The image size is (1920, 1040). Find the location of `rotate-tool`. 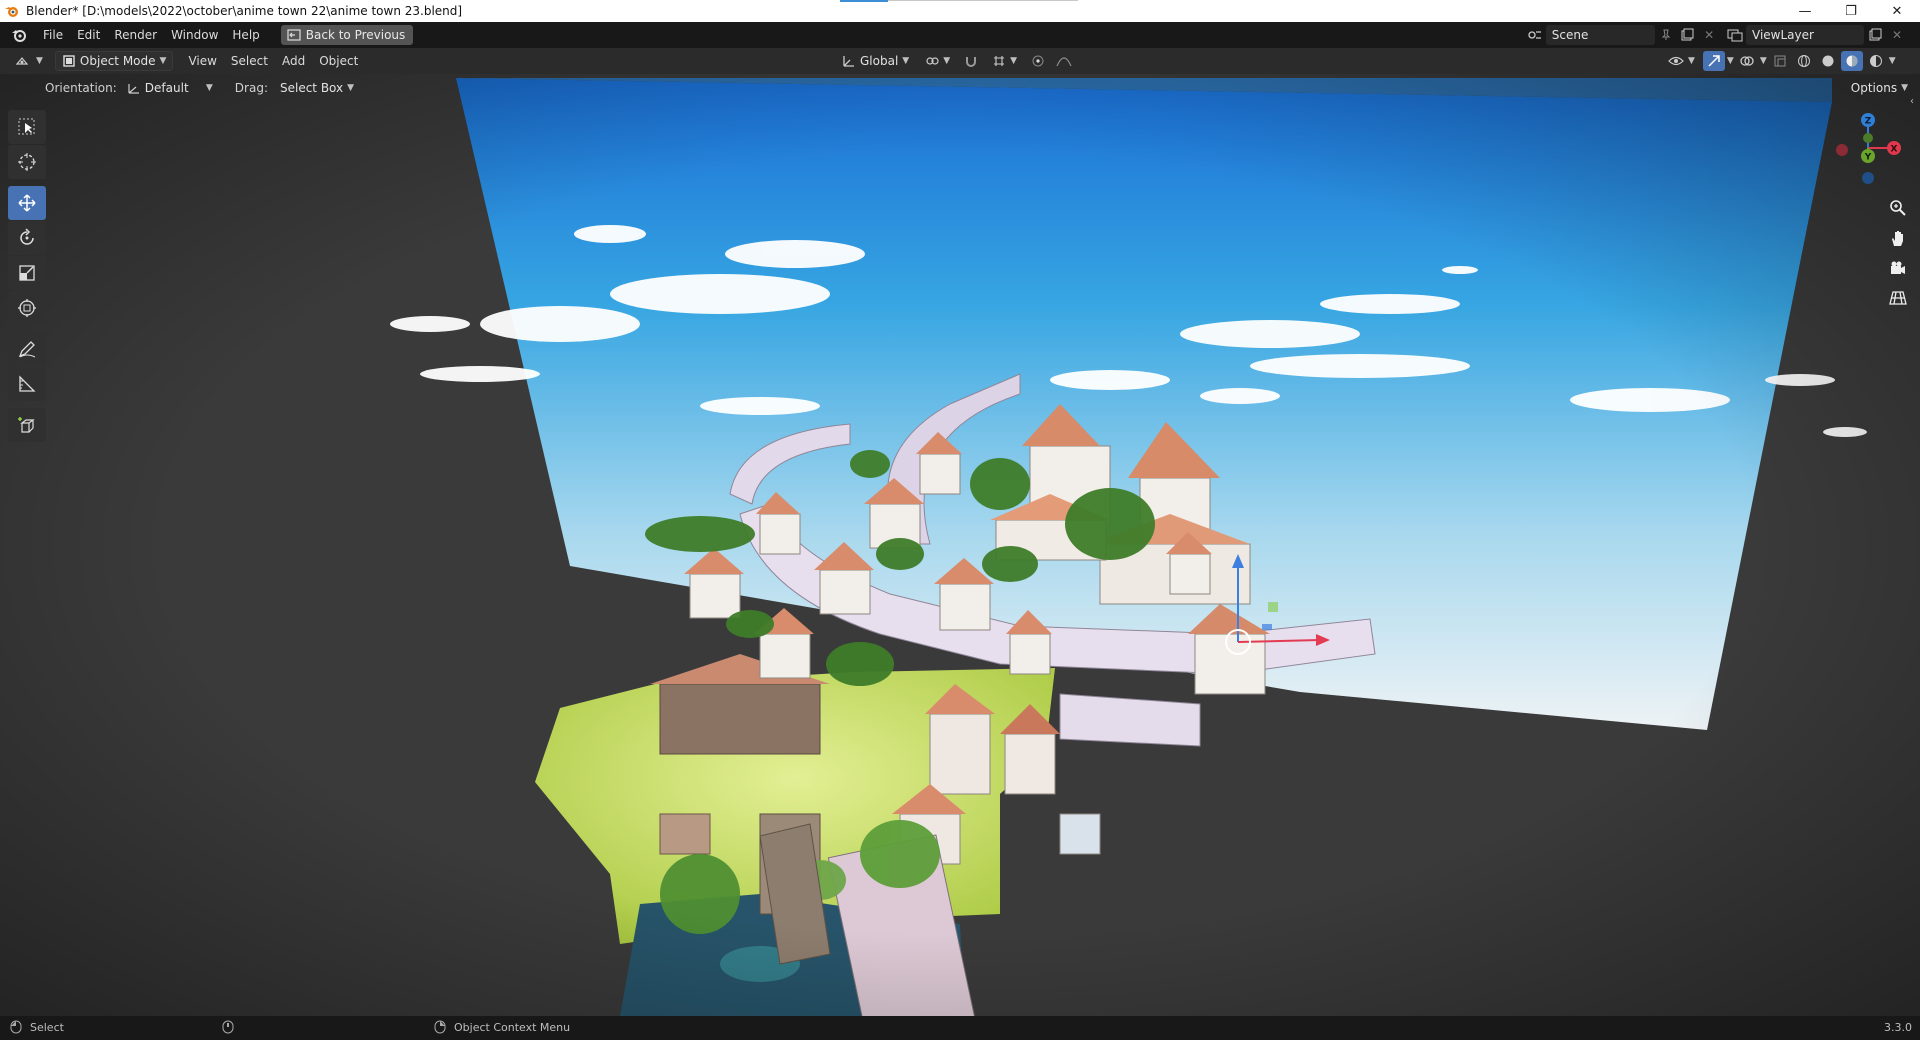

rotate-tool is located at coordinates (27, 238).